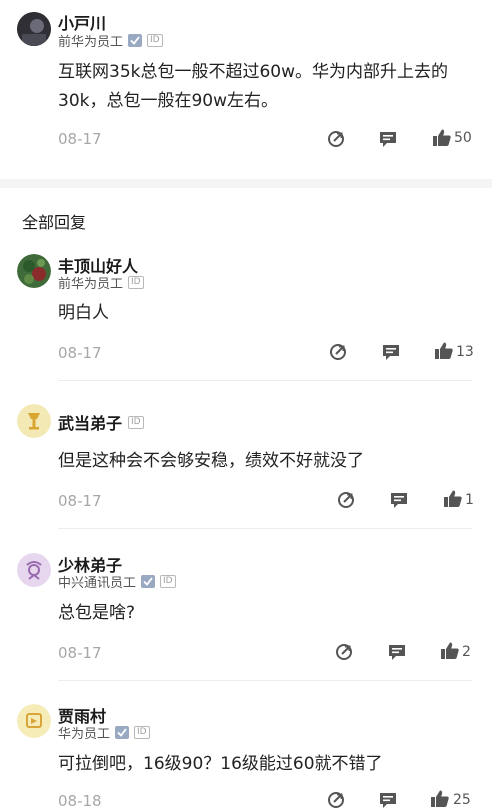 This screenshot has width=492, height=810. I want to click on reply-author-company: 前华为员工 ID, so click(101, 282).